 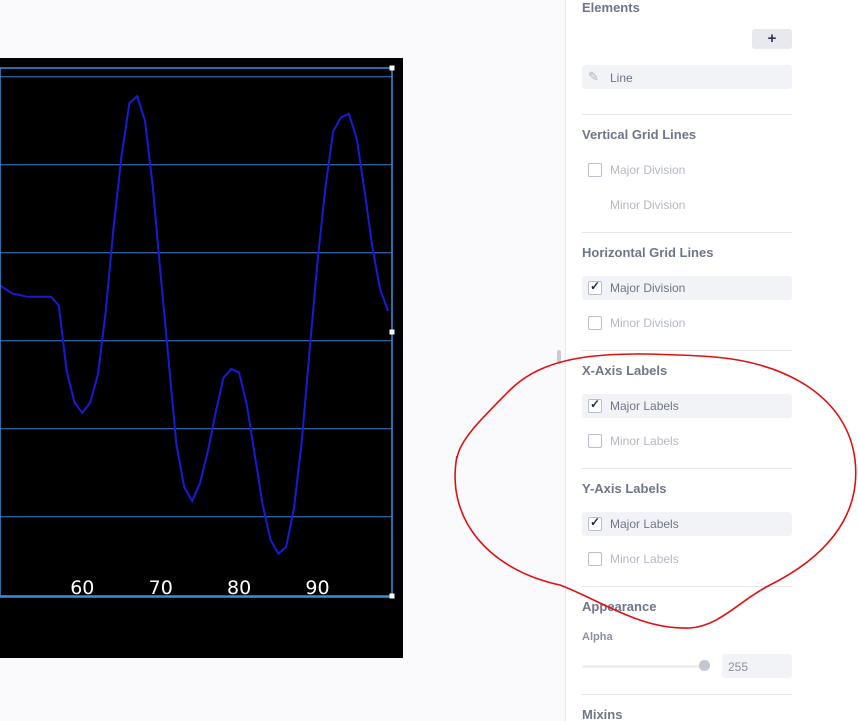 What do you see at coordinates (595, 441) in the screenshot?
I see `x-axis-minor-labels-checkbox` at bounding box center [595, 441].